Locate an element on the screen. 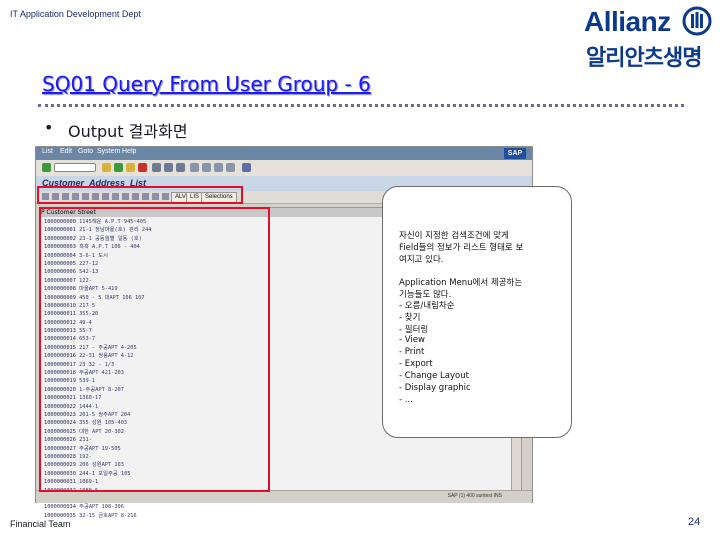 Image resolution: width=720 pixels, height=540 pixels. find-next-icon is located at coordinates (180, 167).